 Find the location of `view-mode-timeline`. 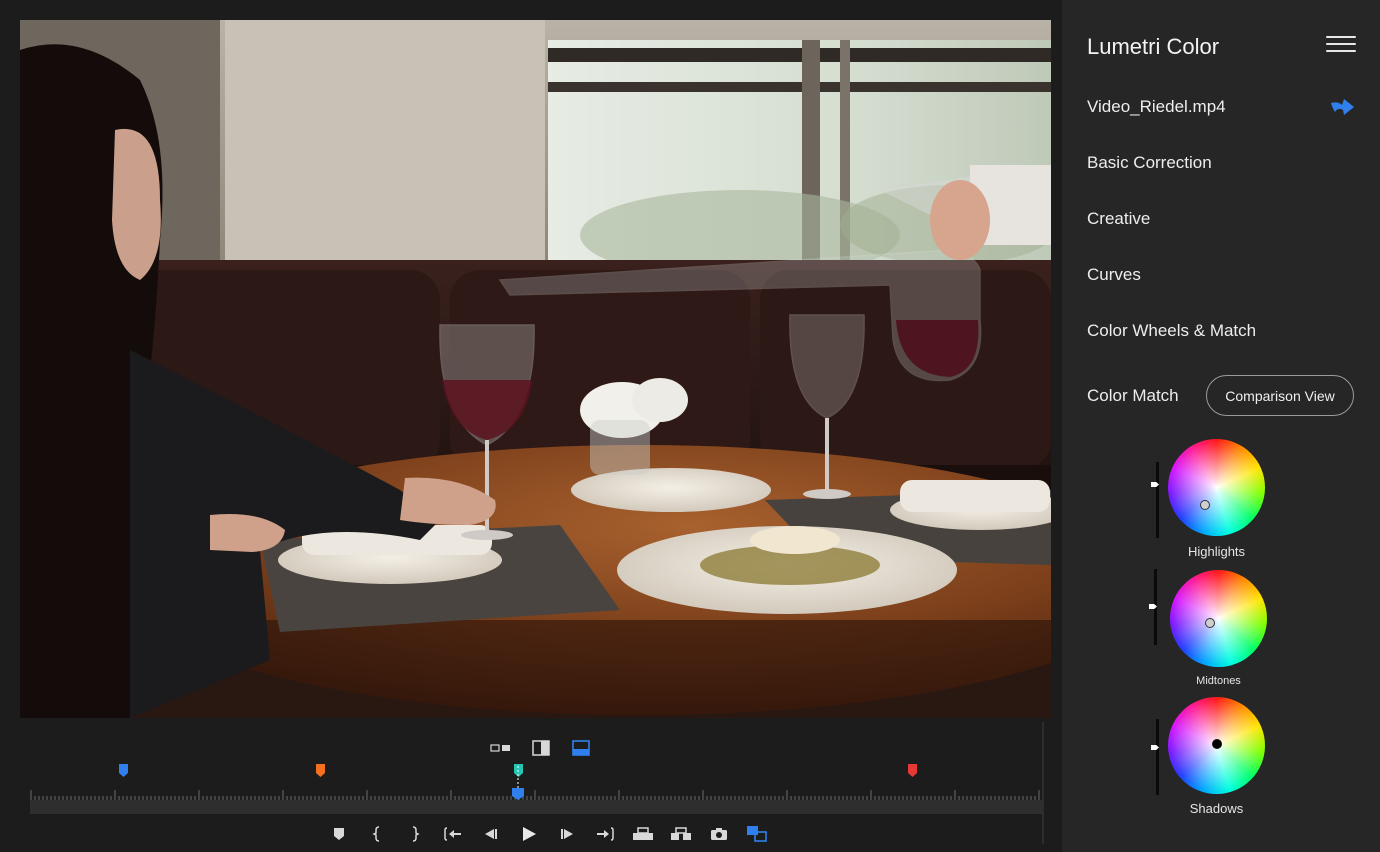

view-mode-timeline is located at coordinates (581, 748).